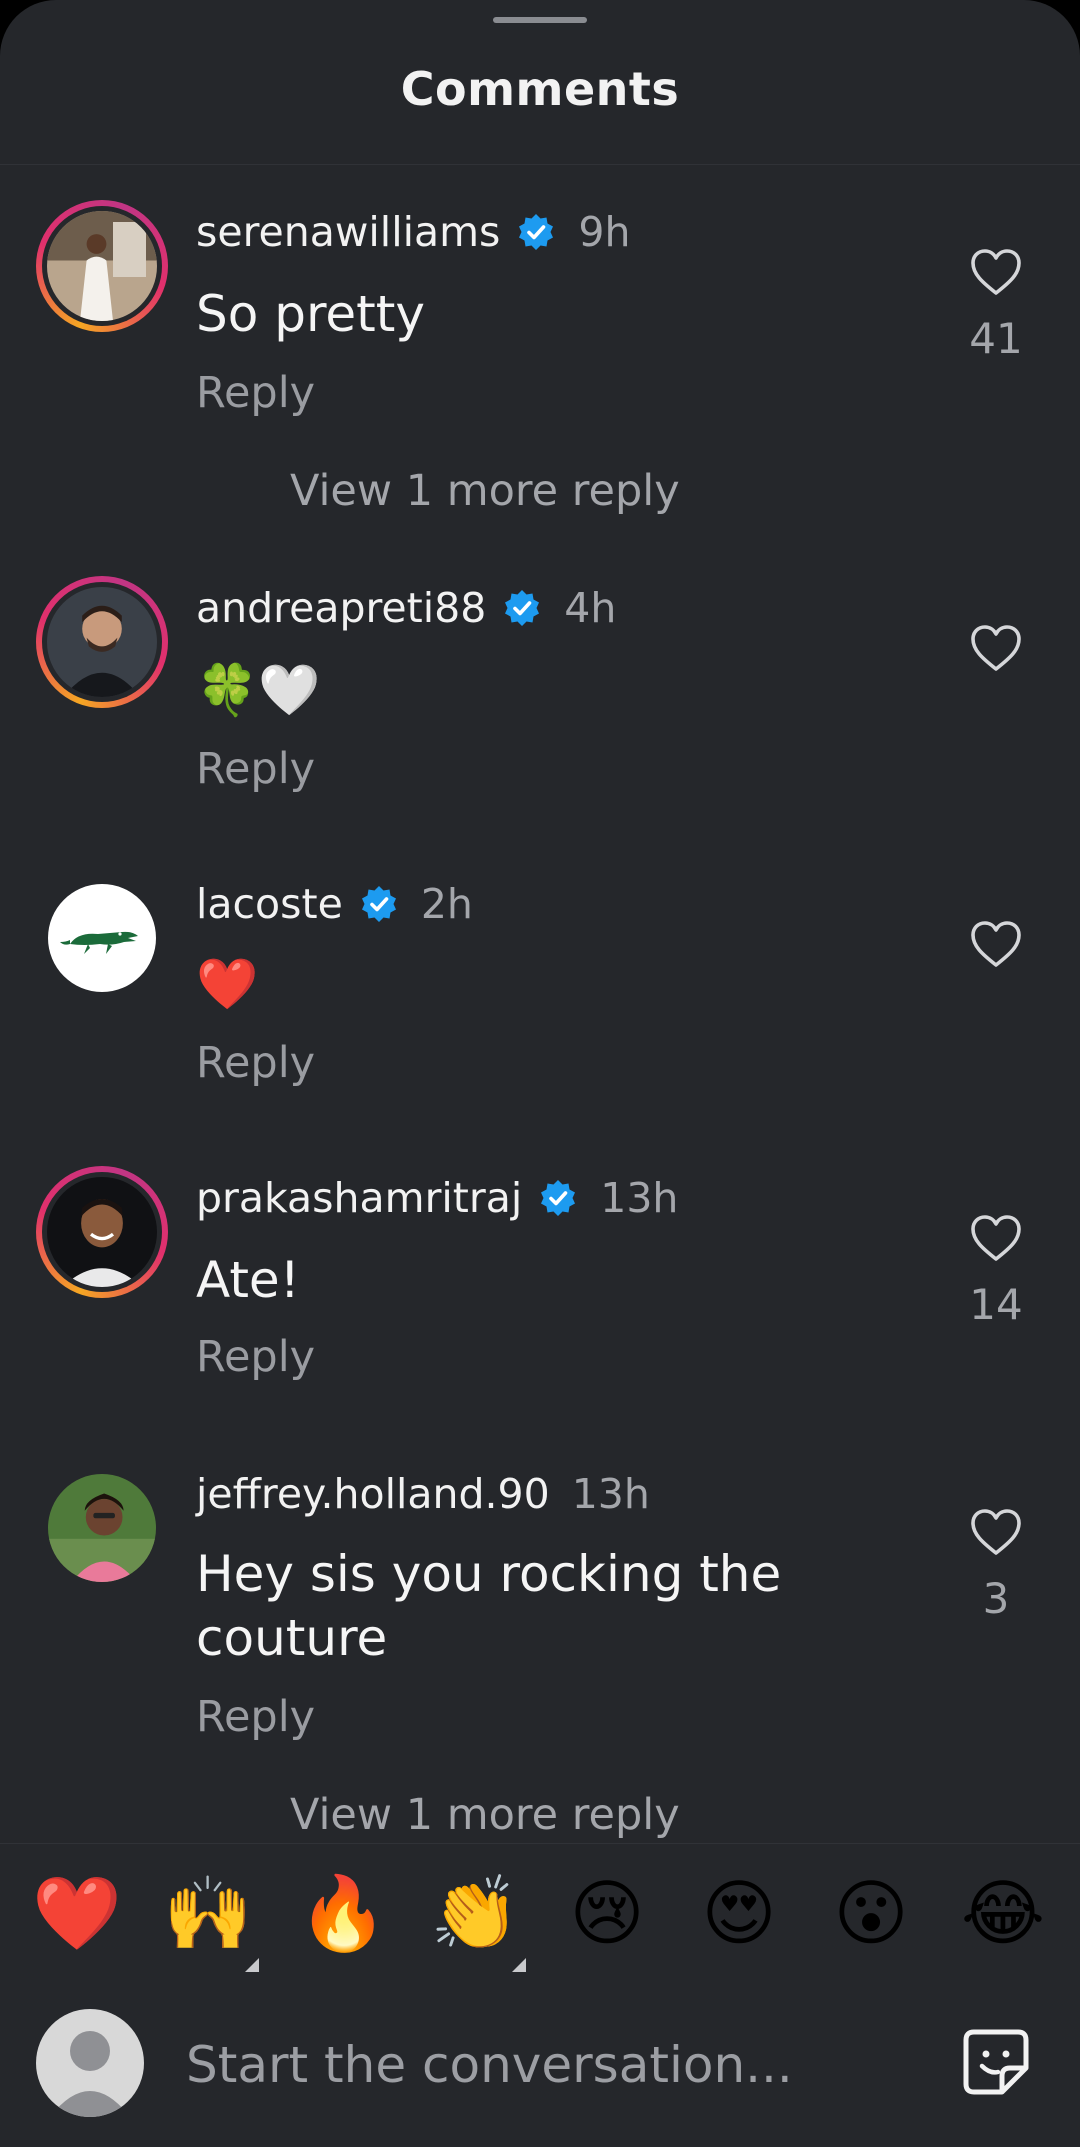 The image size is (1080, 2147). I want to click on comment-header: serenawilliams 9h, so click(413, 232).